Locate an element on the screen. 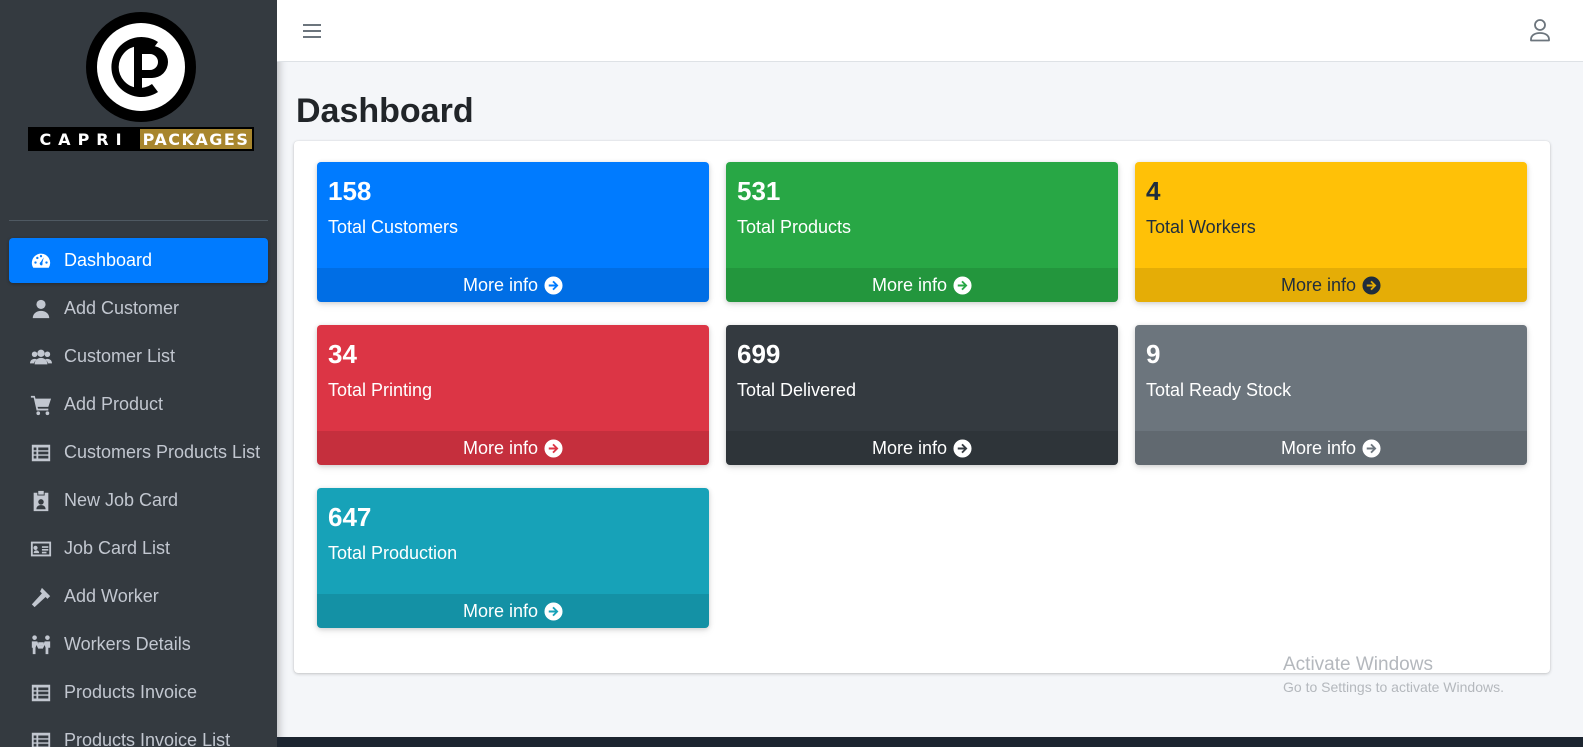 This screenshot has height=747, width=1583. logo-word-packages: PACKAGES is located at coordinates (197, 139).